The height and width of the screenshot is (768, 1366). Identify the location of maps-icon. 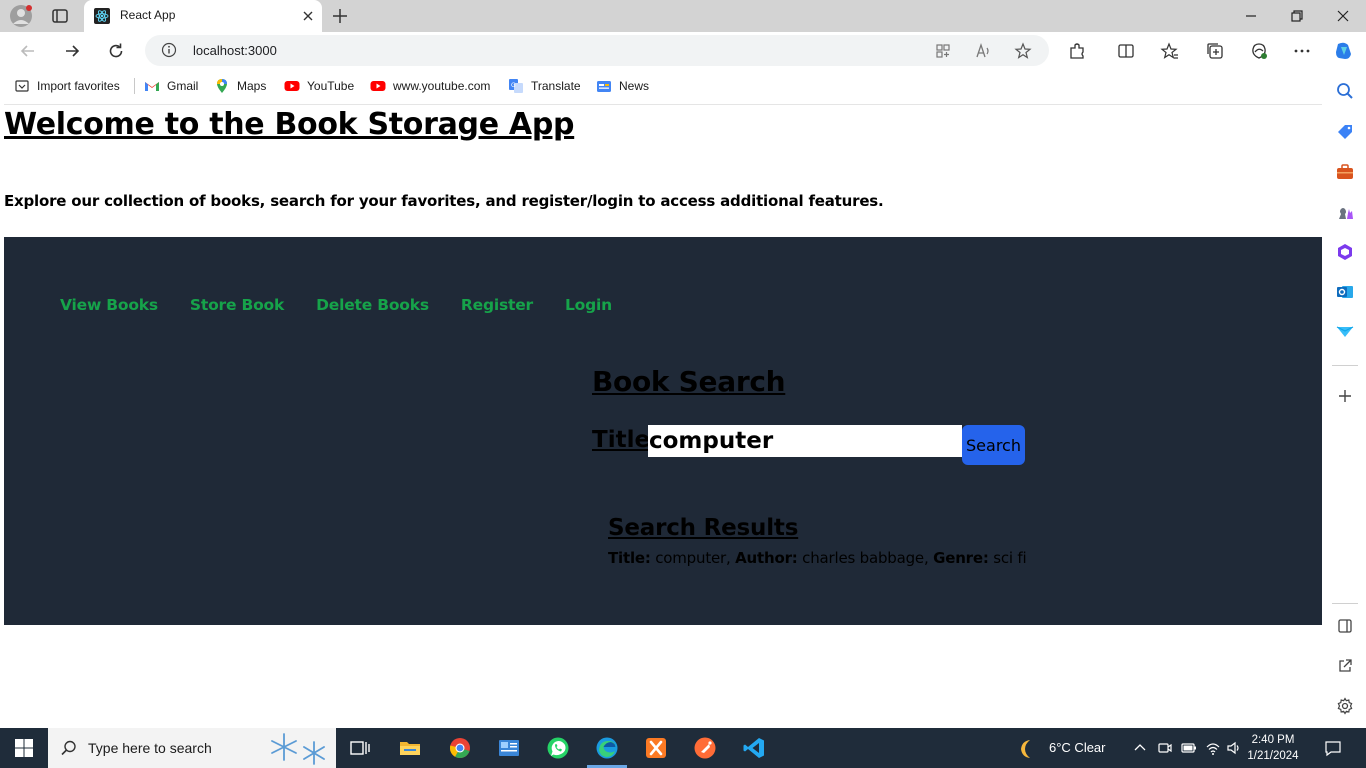
(222, 86).